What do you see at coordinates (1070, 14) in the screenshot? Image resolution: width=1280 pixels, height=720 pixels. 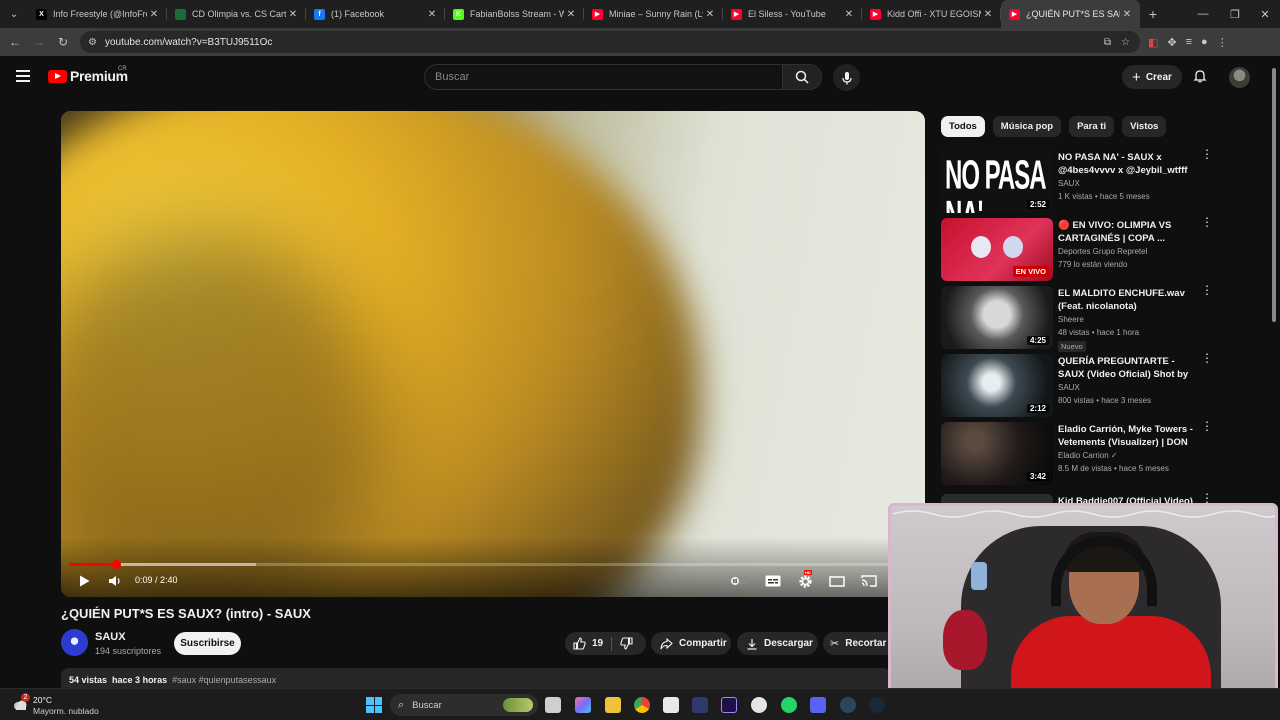 I see `browser-tab: ▶ ¿QUIÉN PUT*S ES SAUX? (intro)✕` at bounding box center [1070, 14].